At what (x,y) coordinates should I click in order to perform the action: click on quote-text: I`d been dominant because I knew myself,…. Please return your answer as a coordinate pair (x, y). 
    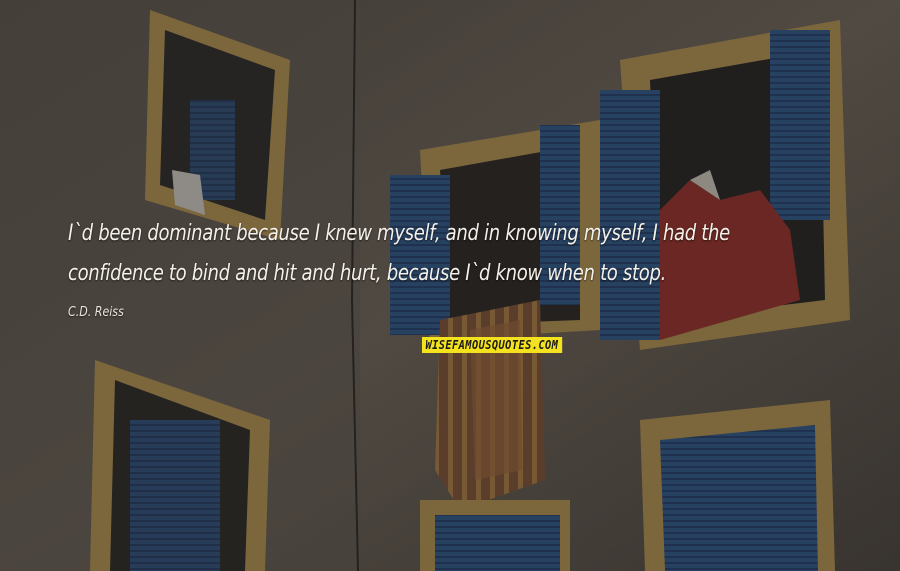
    Looking at the image, I should click on (399, 254).